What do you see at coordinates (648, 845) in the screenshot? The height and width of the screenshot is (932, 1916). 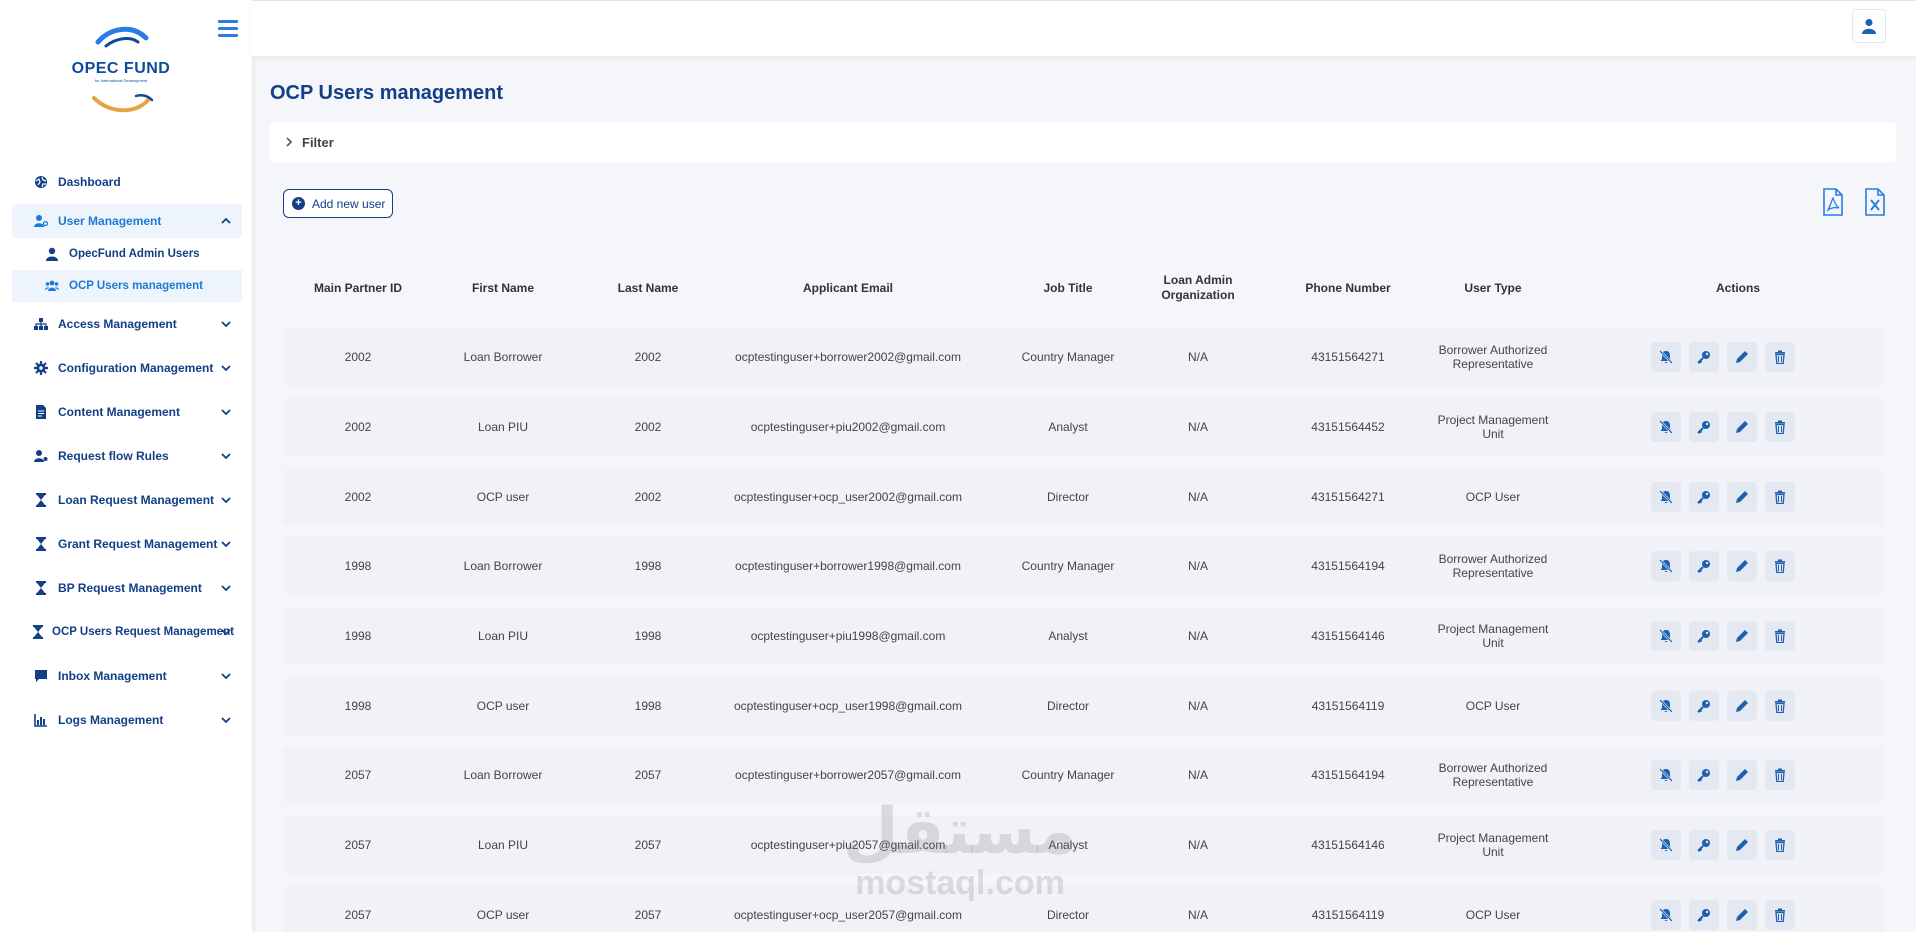 I see `table-cell: 2057` at bounding box center [648, 845].